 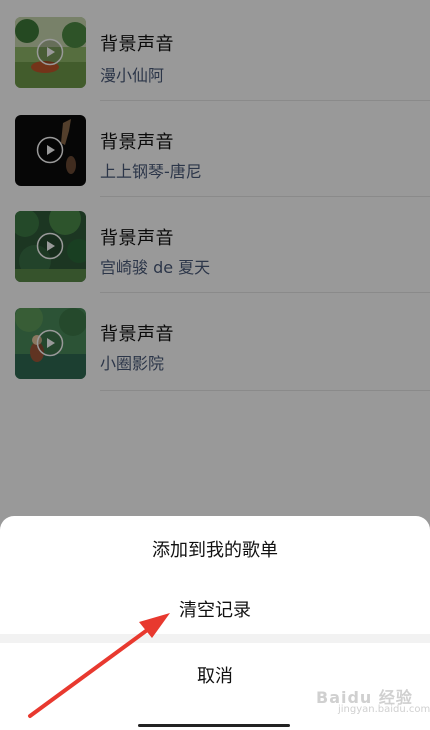 I want to click on watermark-url: jingyan.baidu.com, so click(x=384, y=709).